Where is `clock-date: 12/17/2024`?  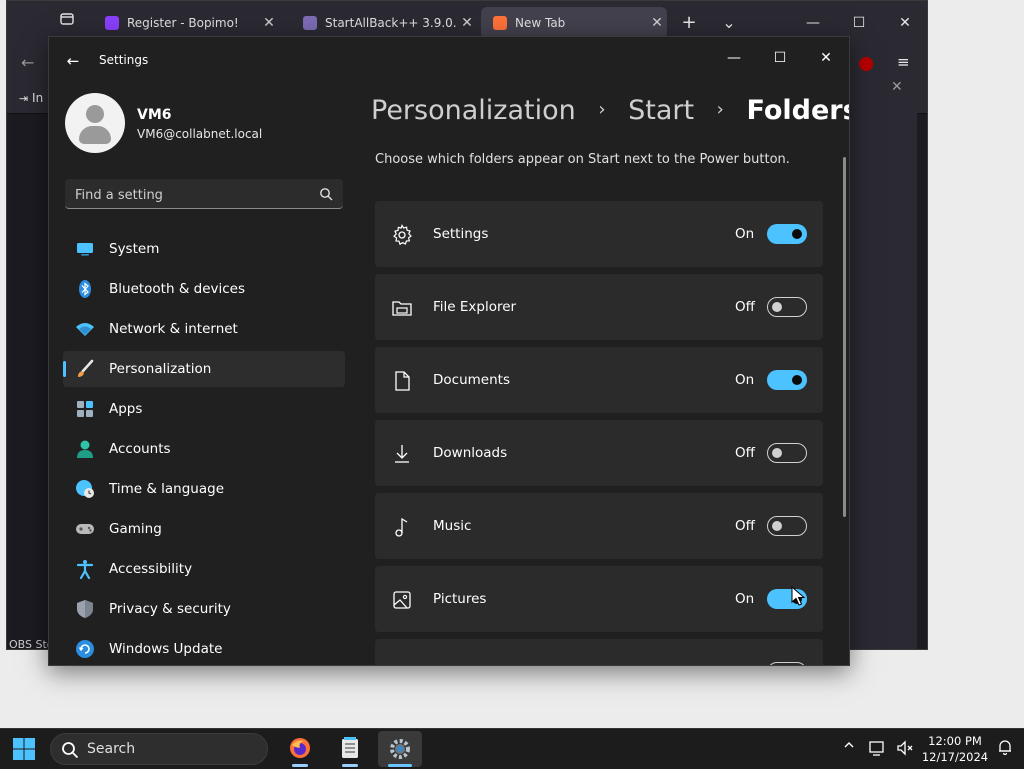
clock-date: 12/17/2024 is located at coordinates (955, 757).